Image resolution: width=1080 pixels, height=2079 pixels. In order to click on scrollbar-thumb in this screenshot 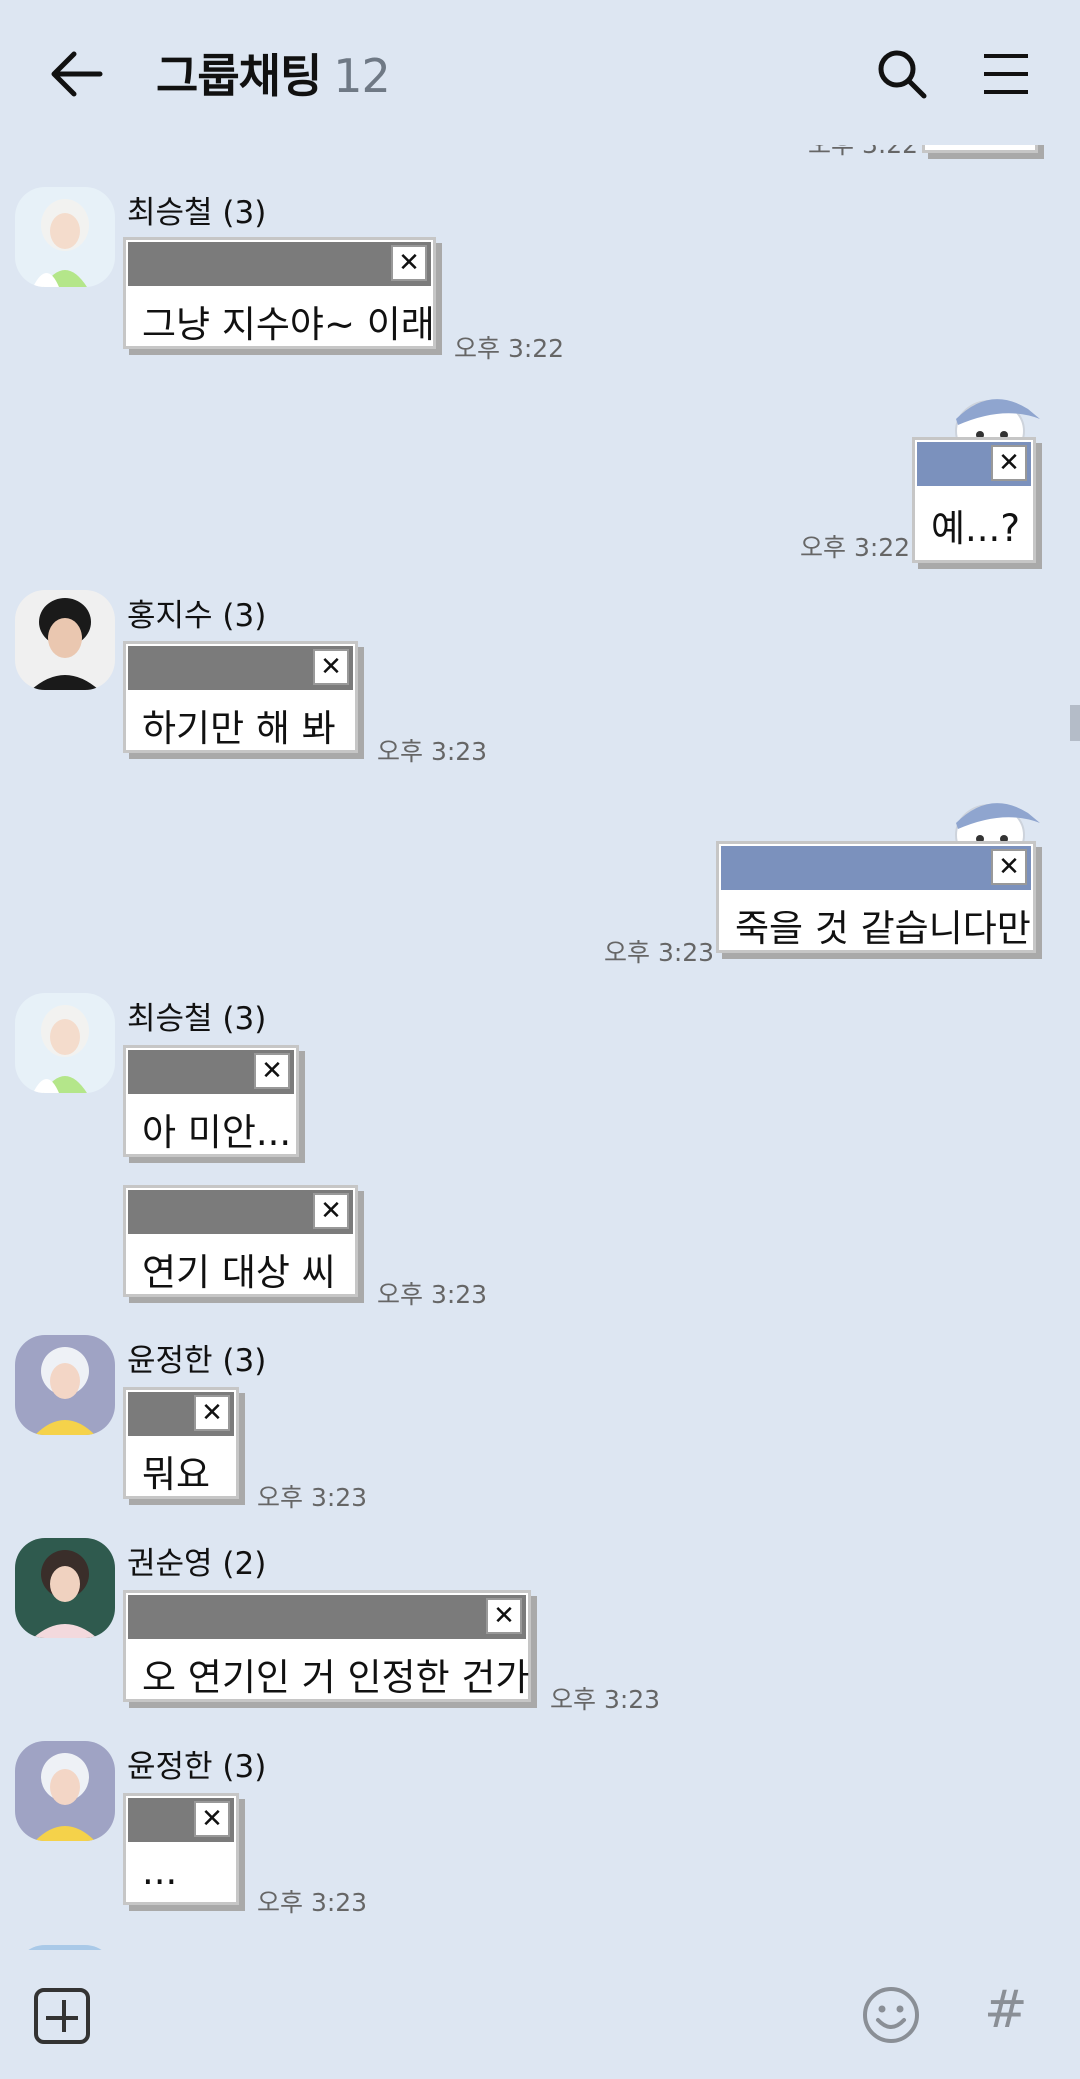, I will do `click(1075, 723)`.